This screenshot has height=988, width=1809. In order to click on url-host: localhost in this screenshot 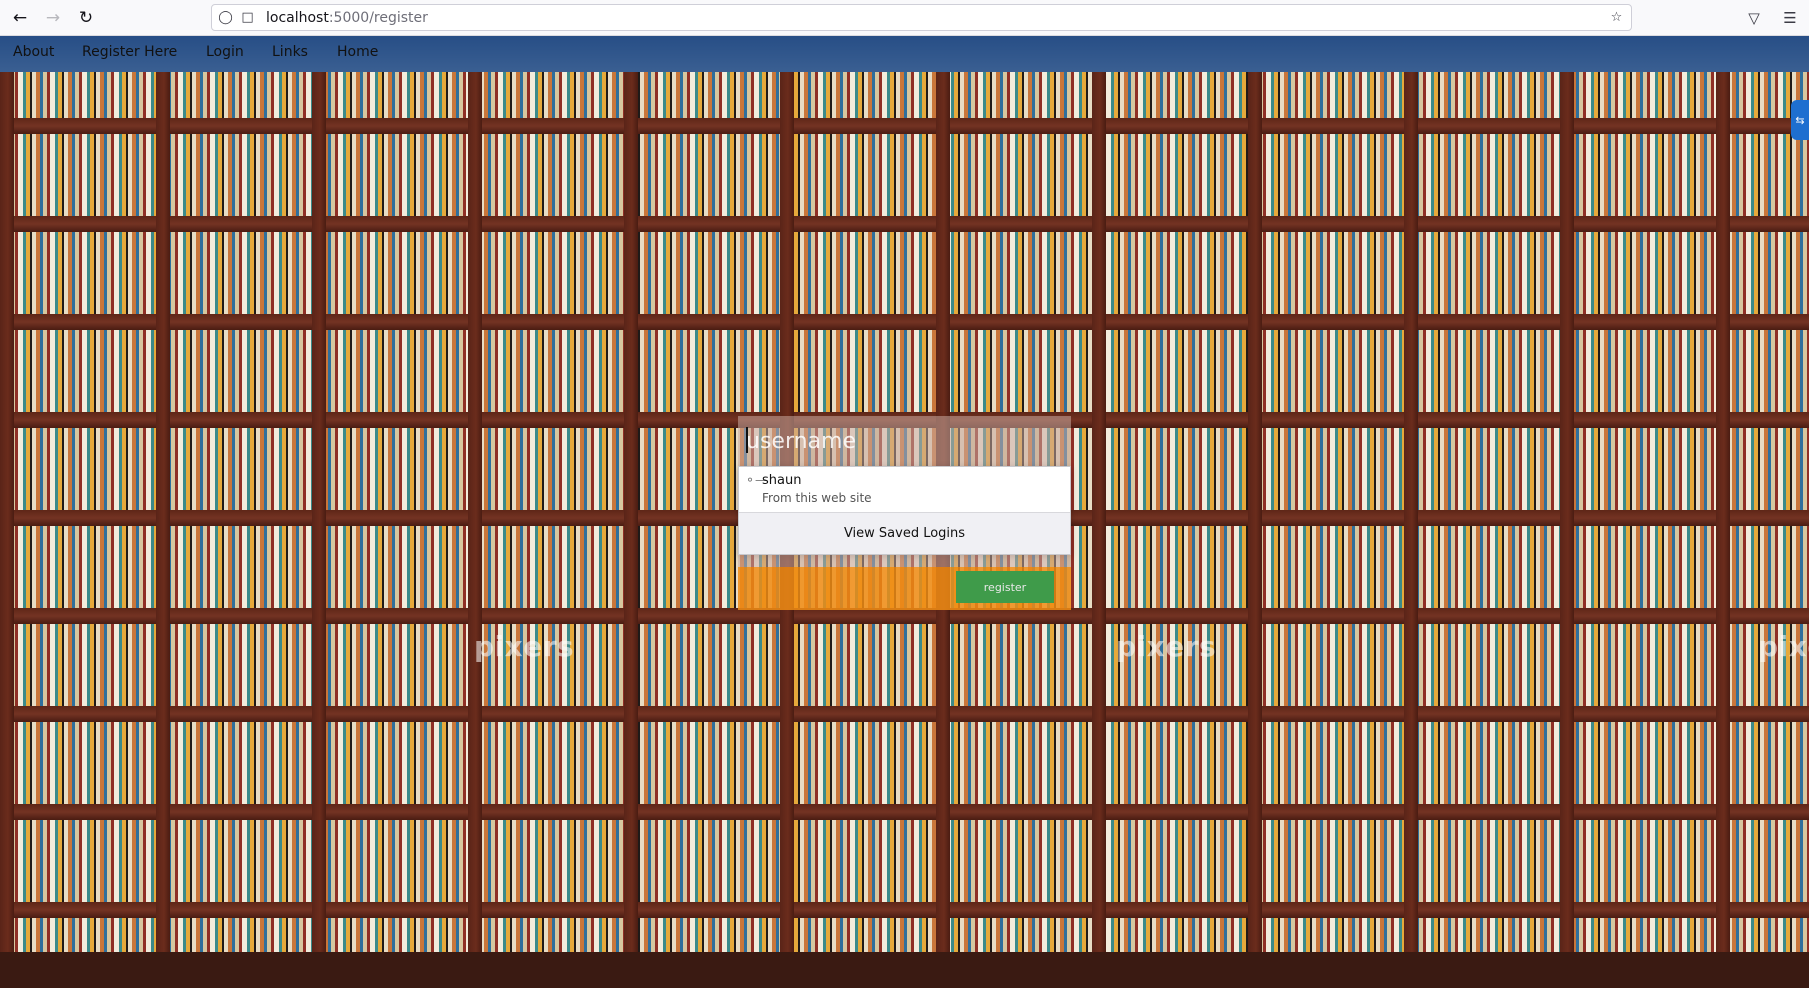, I will do `click(297, 18)`.